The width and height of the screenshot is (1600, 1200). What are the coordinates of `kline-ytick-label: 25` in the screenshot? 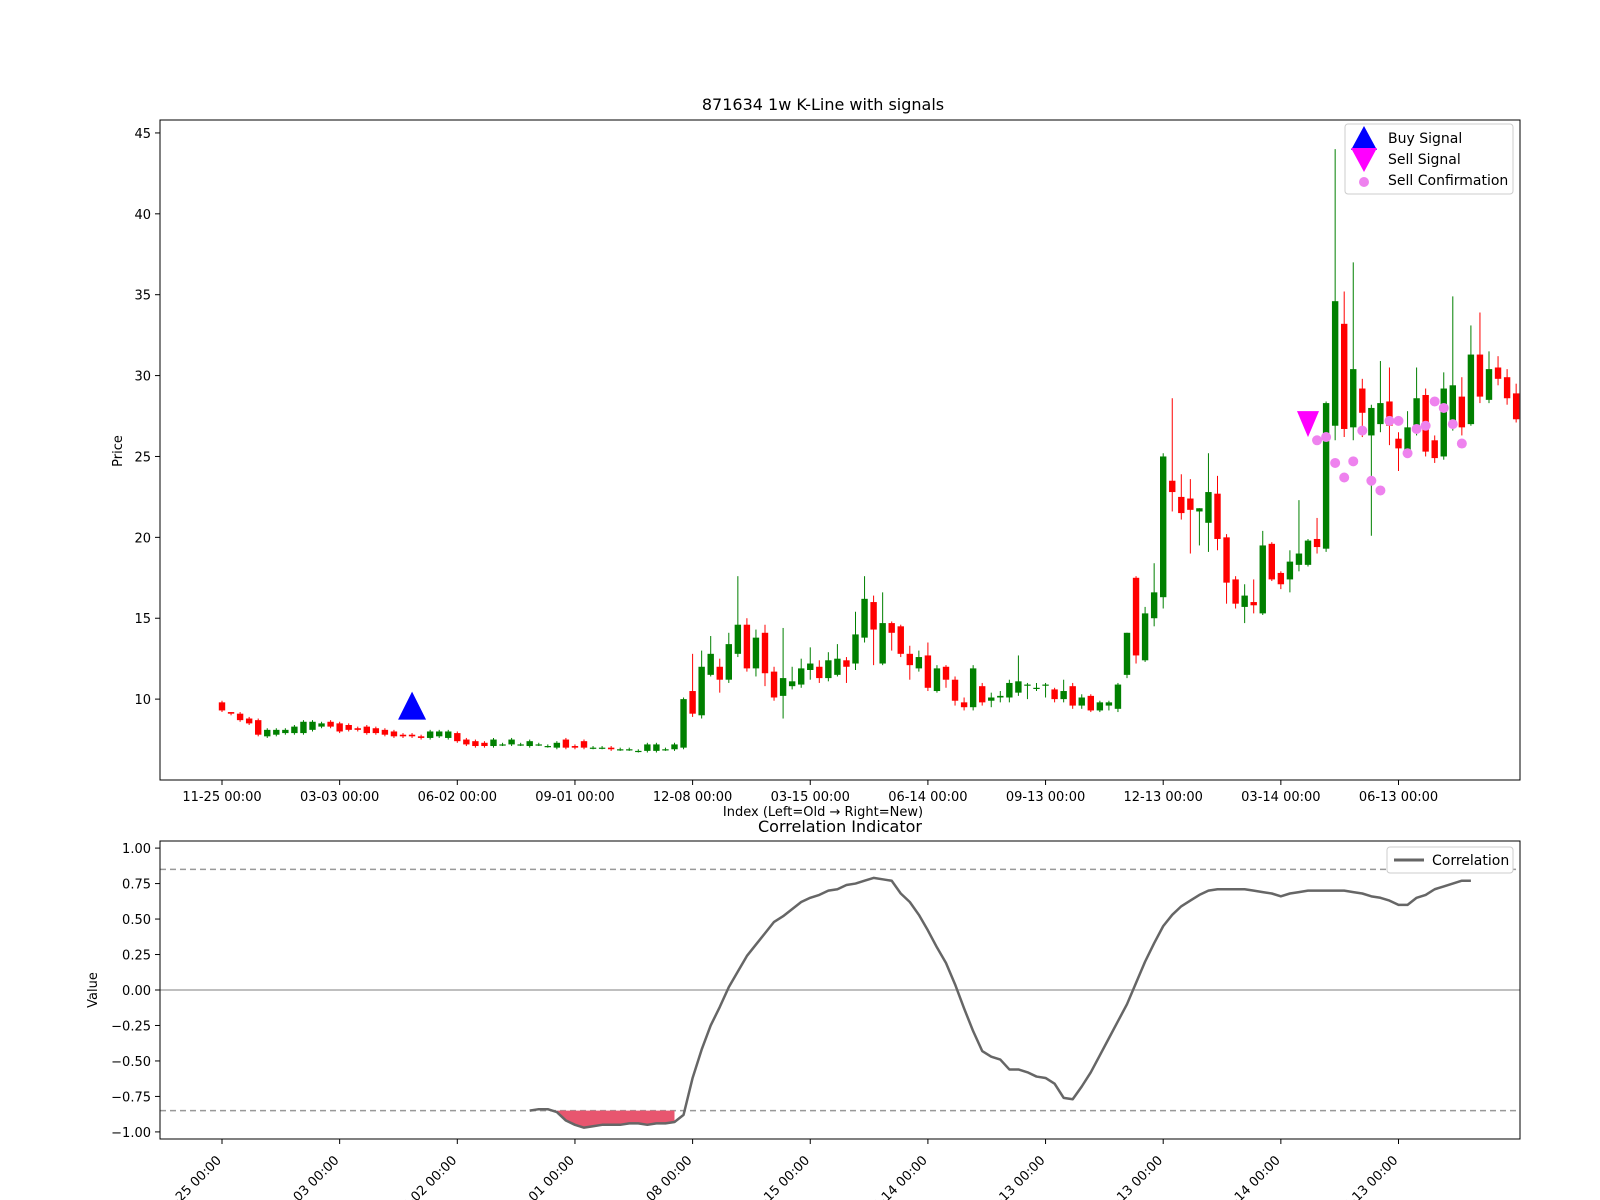 It's located at (142, 457).